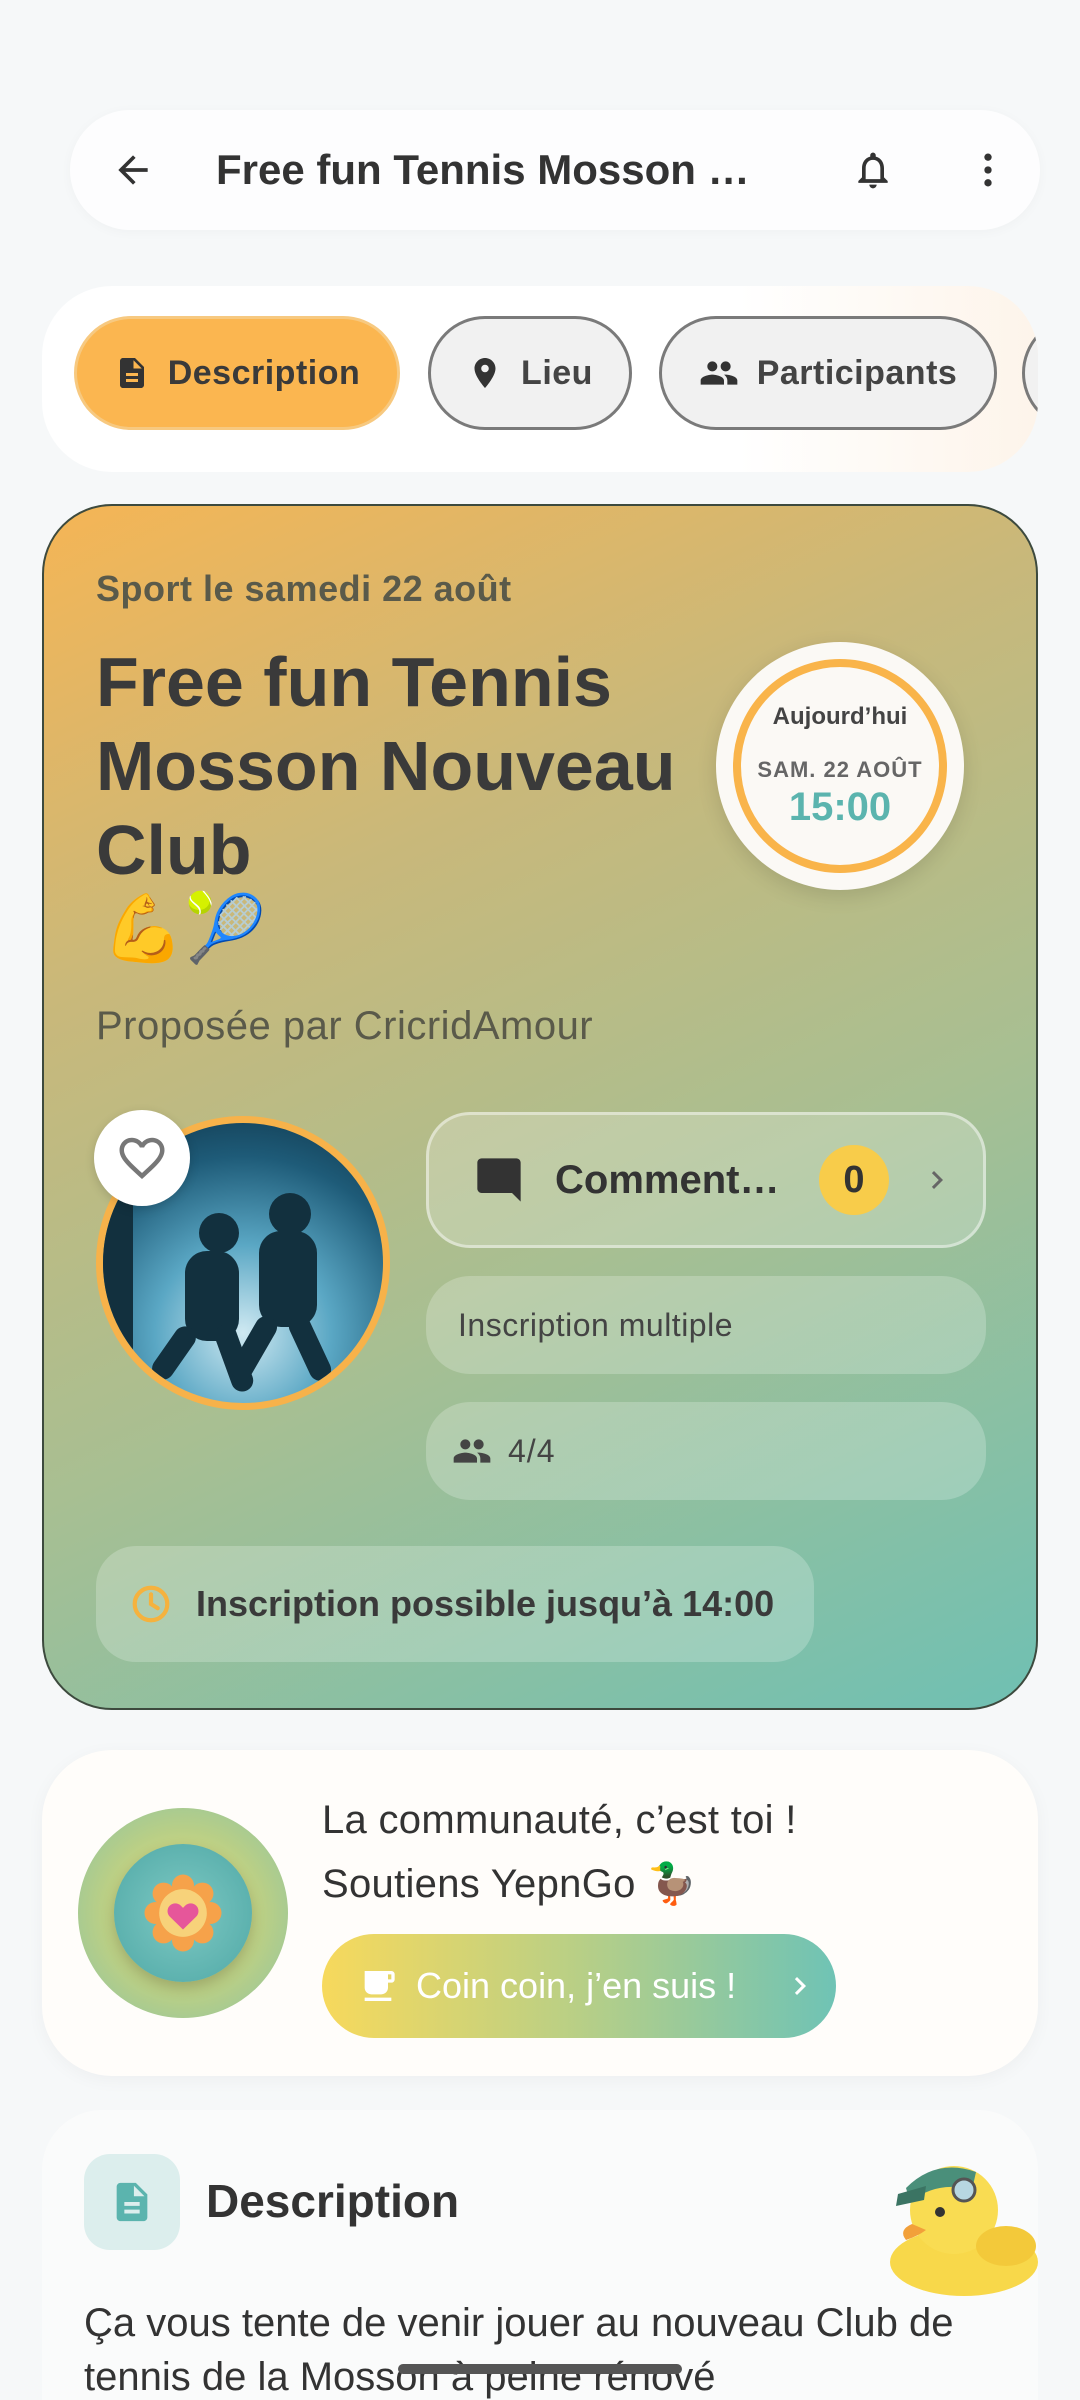  Describe the element at coordinates (485, 1603) in the screenshot. I see `registration-deadline-text: Inscription possible jusqu’à 14:00` at that location.